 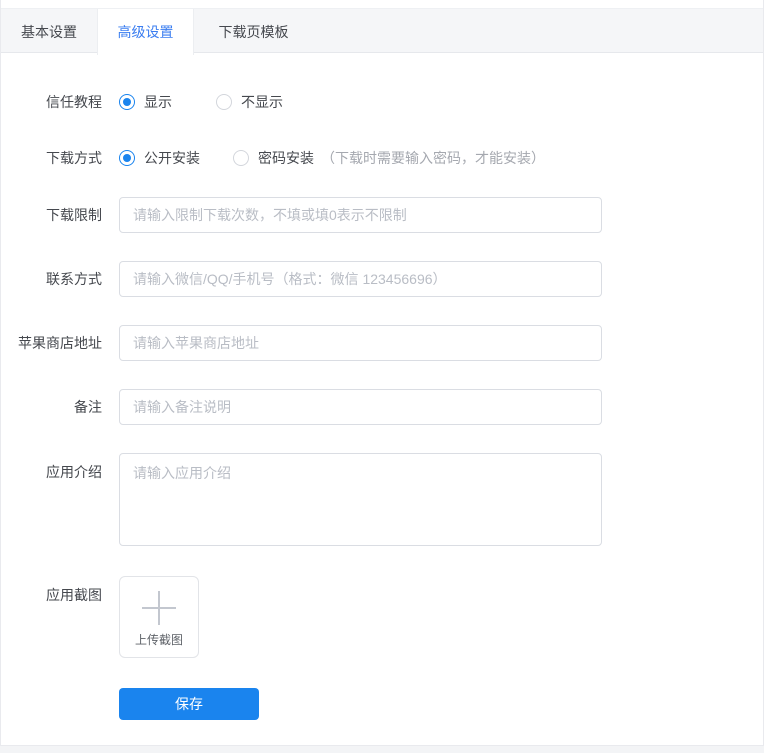 I want to click on save-button: 保存, so click(x=189, y=704).